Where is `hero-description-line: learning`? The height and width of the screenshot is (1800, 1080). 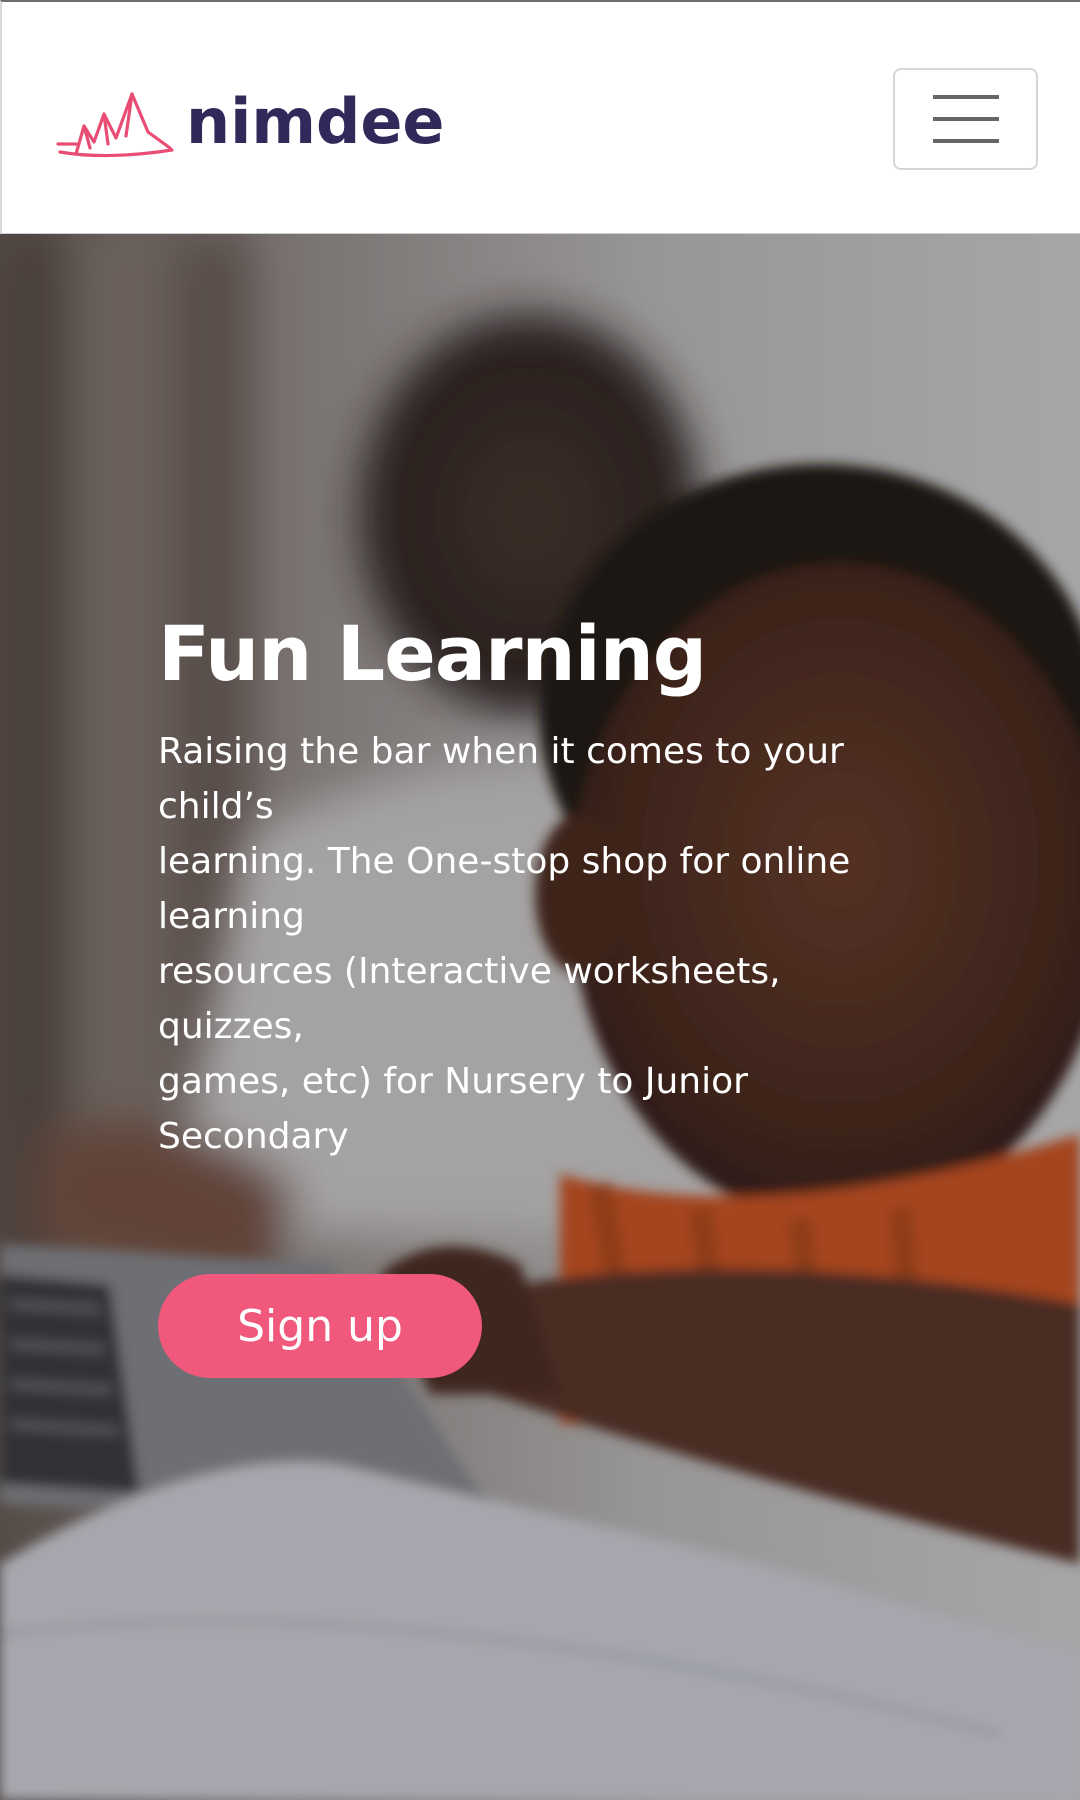
hero-description-line: learning is located at coordinates (231, 916).